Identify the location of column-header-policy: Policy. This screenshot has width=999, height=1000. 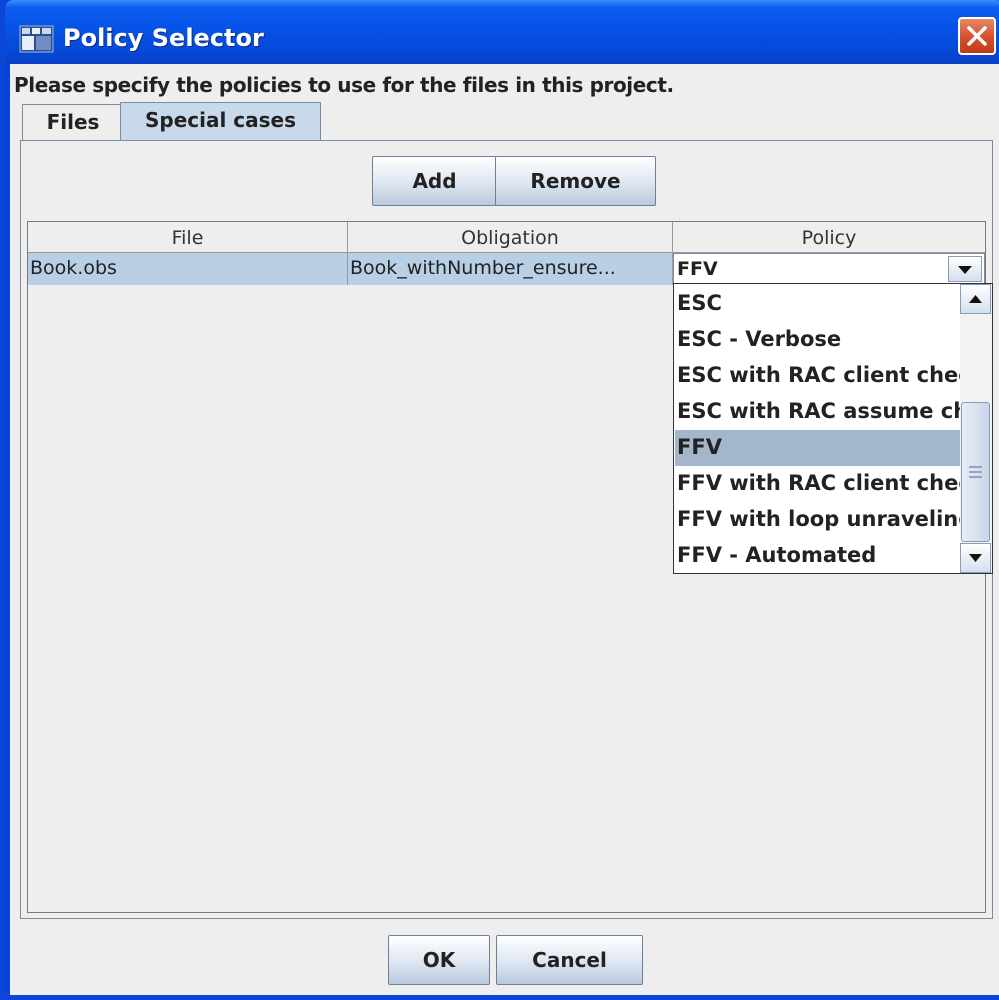
(829, 237).